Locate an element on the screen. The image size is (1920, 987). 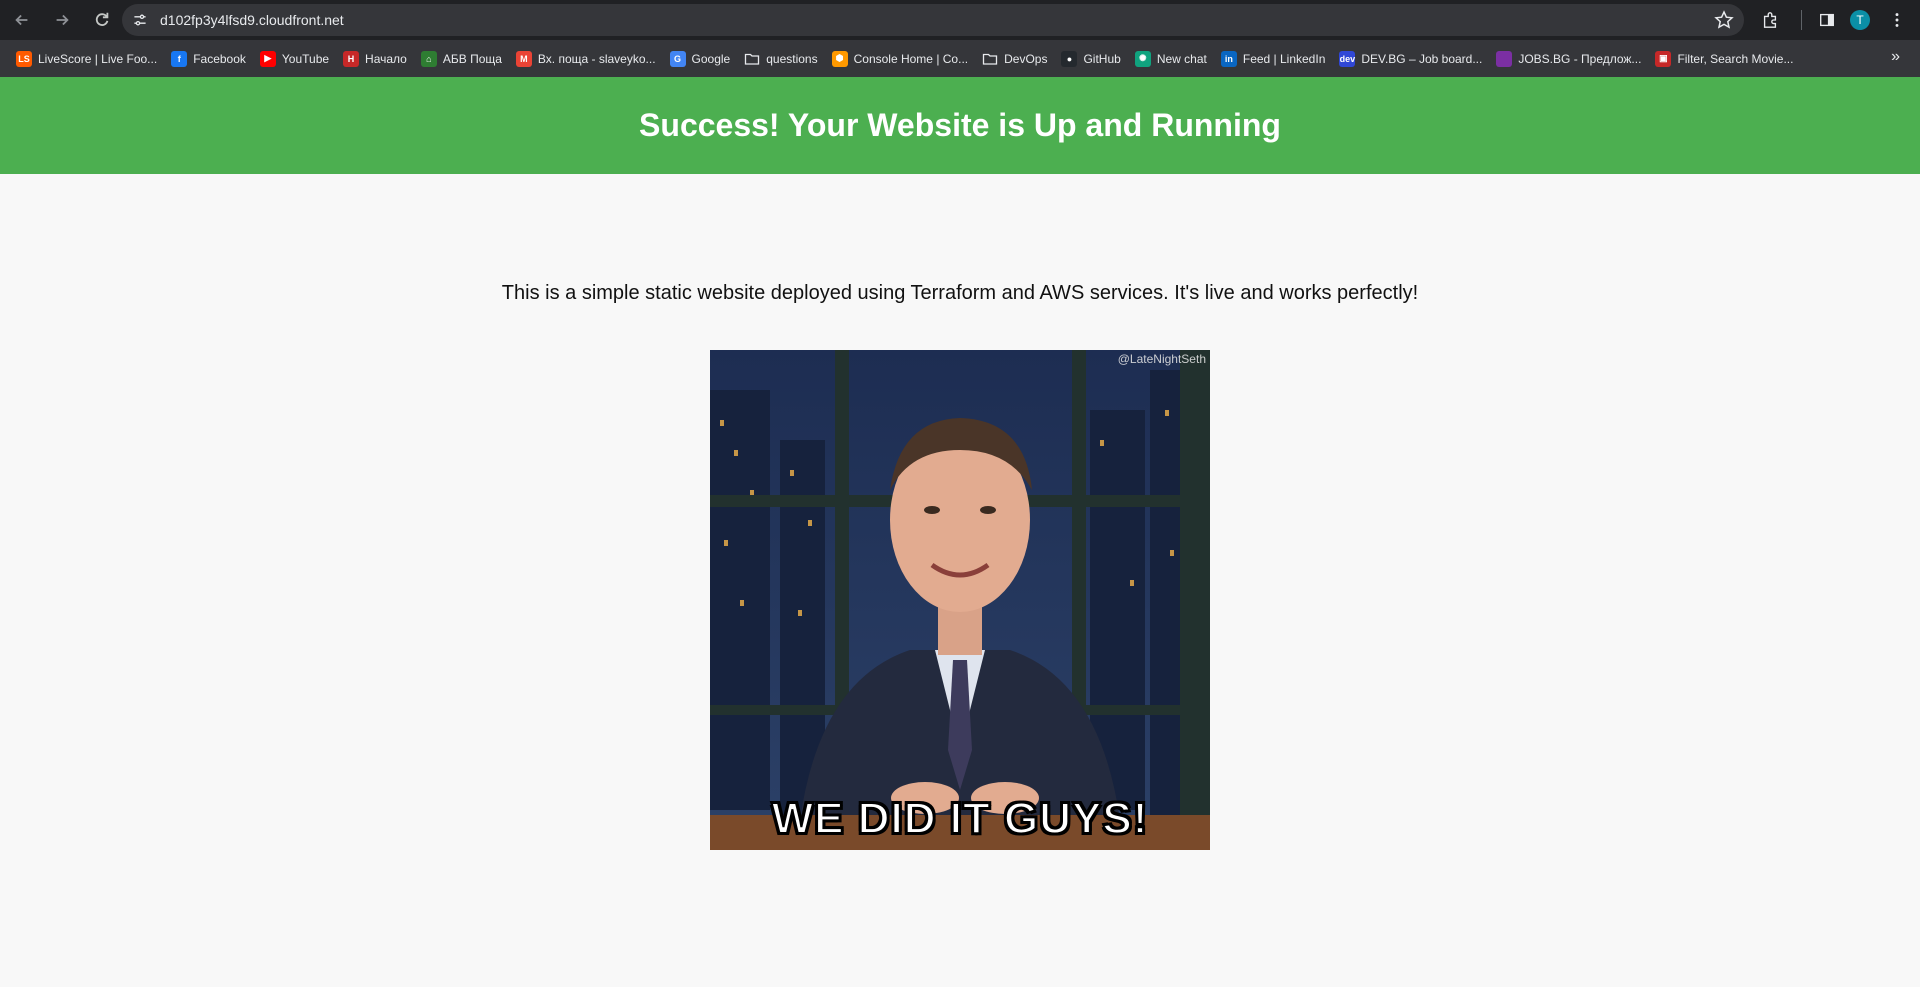
bookmark-label: GitHub is located at coordinates (1102, 58).